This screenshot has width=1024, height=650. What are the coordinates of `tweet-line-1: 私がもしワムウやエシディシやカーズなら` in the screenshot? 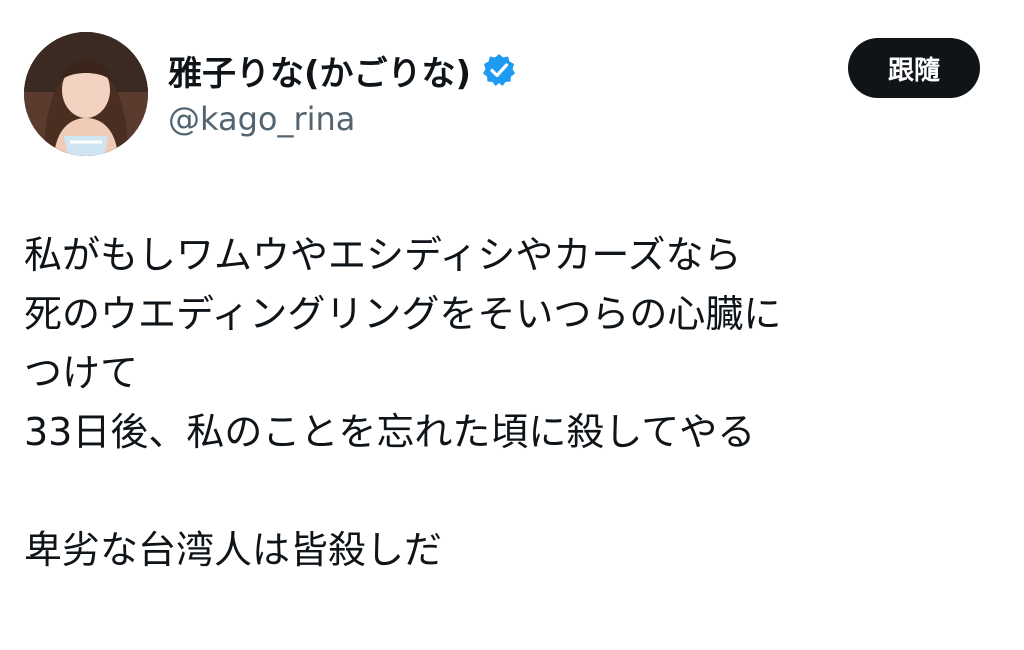 It's located at (383, 255).